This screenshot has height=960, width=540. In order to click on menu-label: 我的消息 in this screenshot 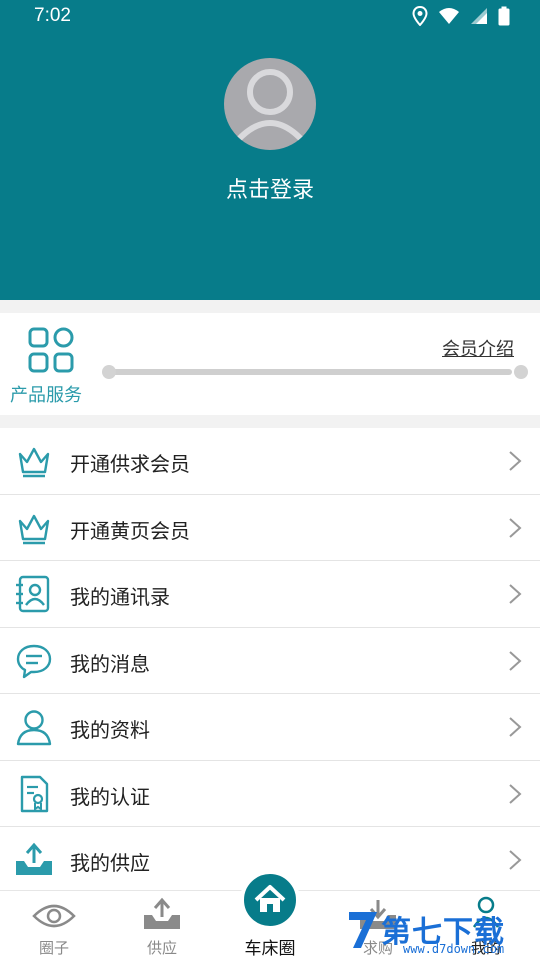, I will do `click(110, 663)`.